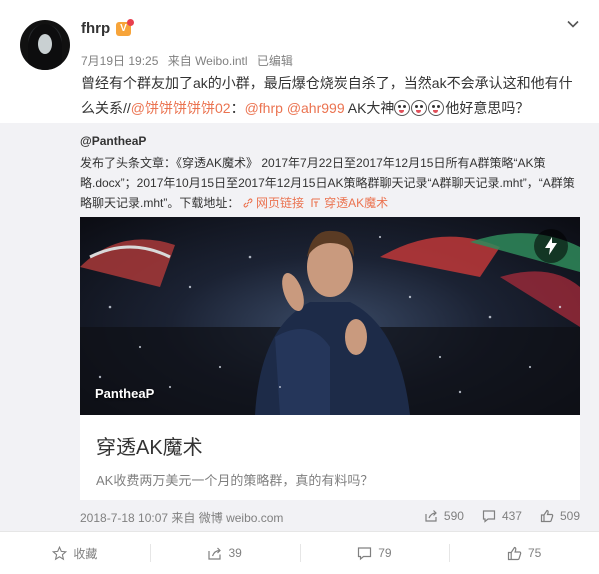 This screenshot has width=599, height=574. Describe the element at coordinates (235, 553) in the screenshot. I see `repost-count: 39` at that location.